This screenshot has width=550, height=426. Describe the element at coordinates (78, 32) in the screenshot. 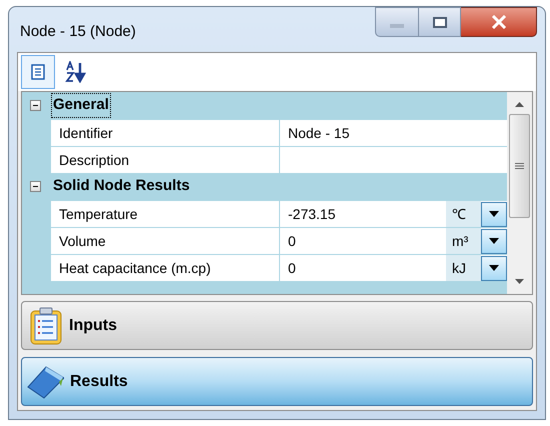

I see `window-title: Node - 15 (Node)` at that location.